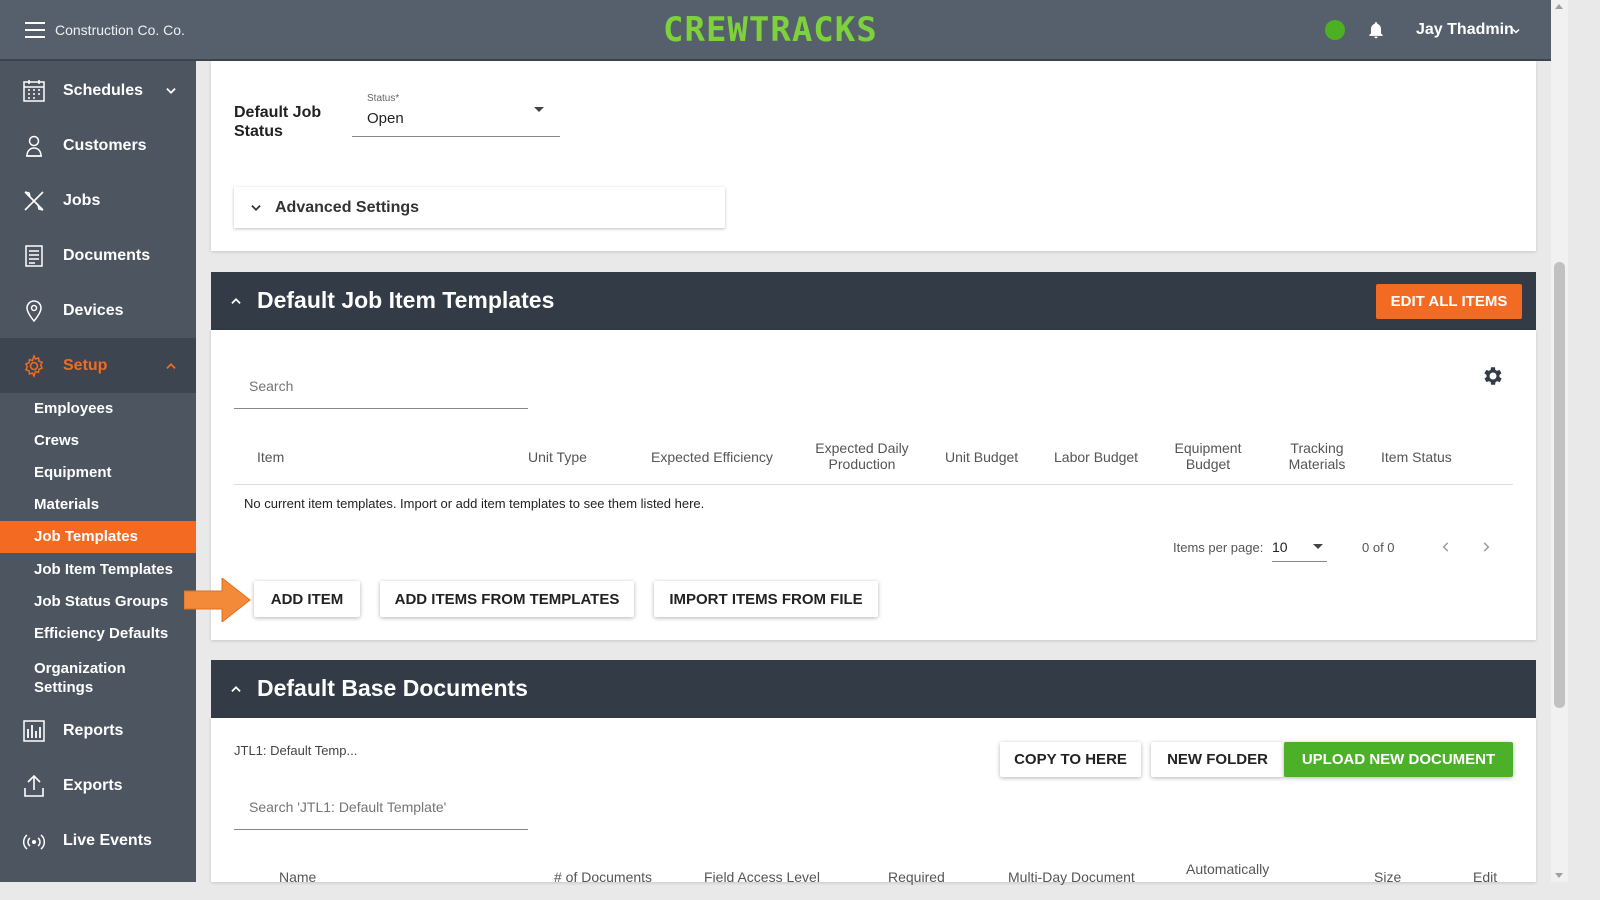 This screenshot has height=900, width=1600. What do you see at coordinates (75, 678) in the screenshot?
I see `sidebar-sub-organization-settings: Organization Settings` at bounding box center [75, 678].